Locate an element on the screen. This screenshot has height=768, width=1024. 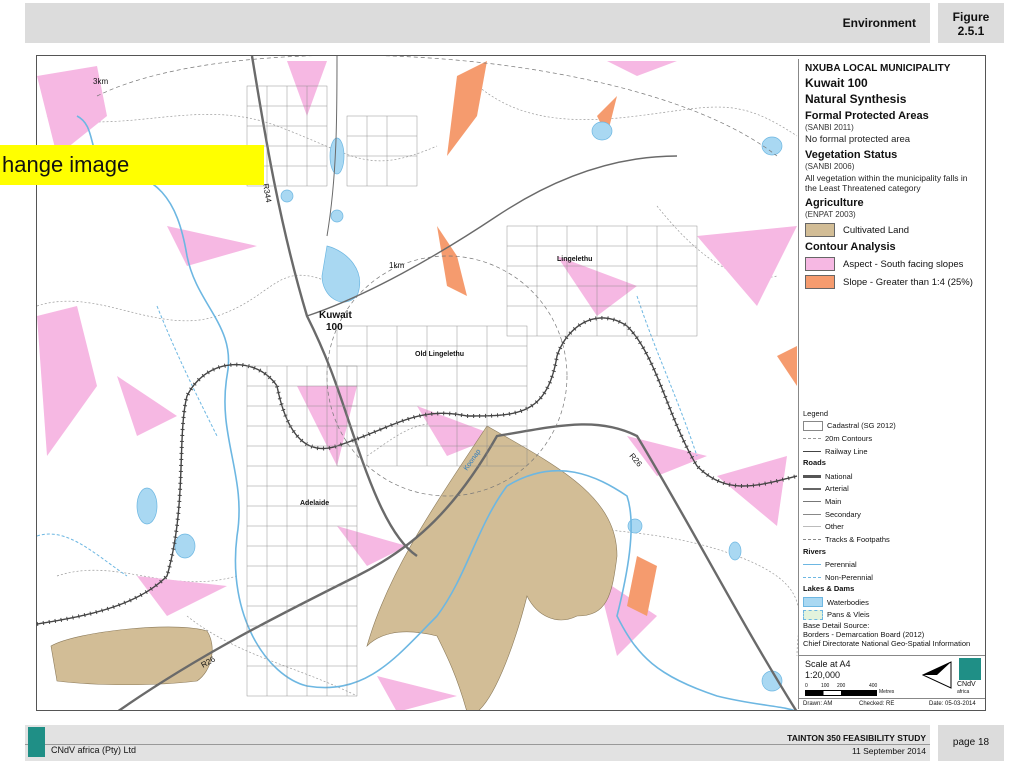
slope-swatch is located at coordinates (820, 282).